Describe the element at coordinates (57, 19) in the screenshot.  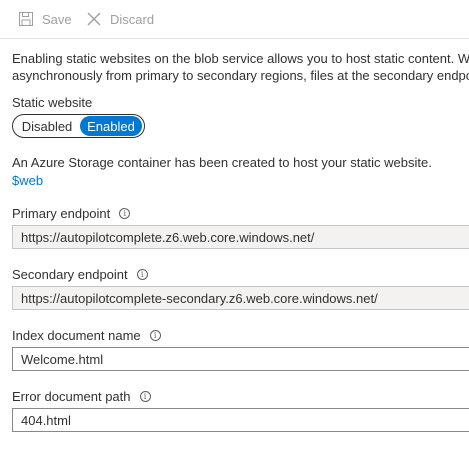
I see `save-label: Save` at that location.